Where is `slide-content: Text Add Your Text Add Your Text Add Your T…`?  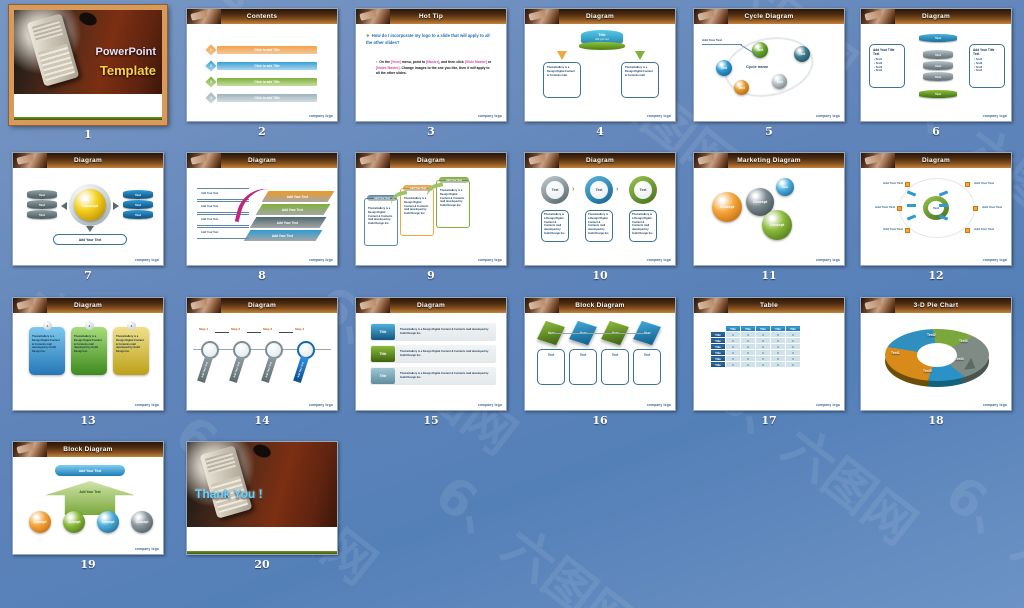
slide-content: Text Add Your Text Add Your Text Add Your T… is located at coordinates (936, 216).